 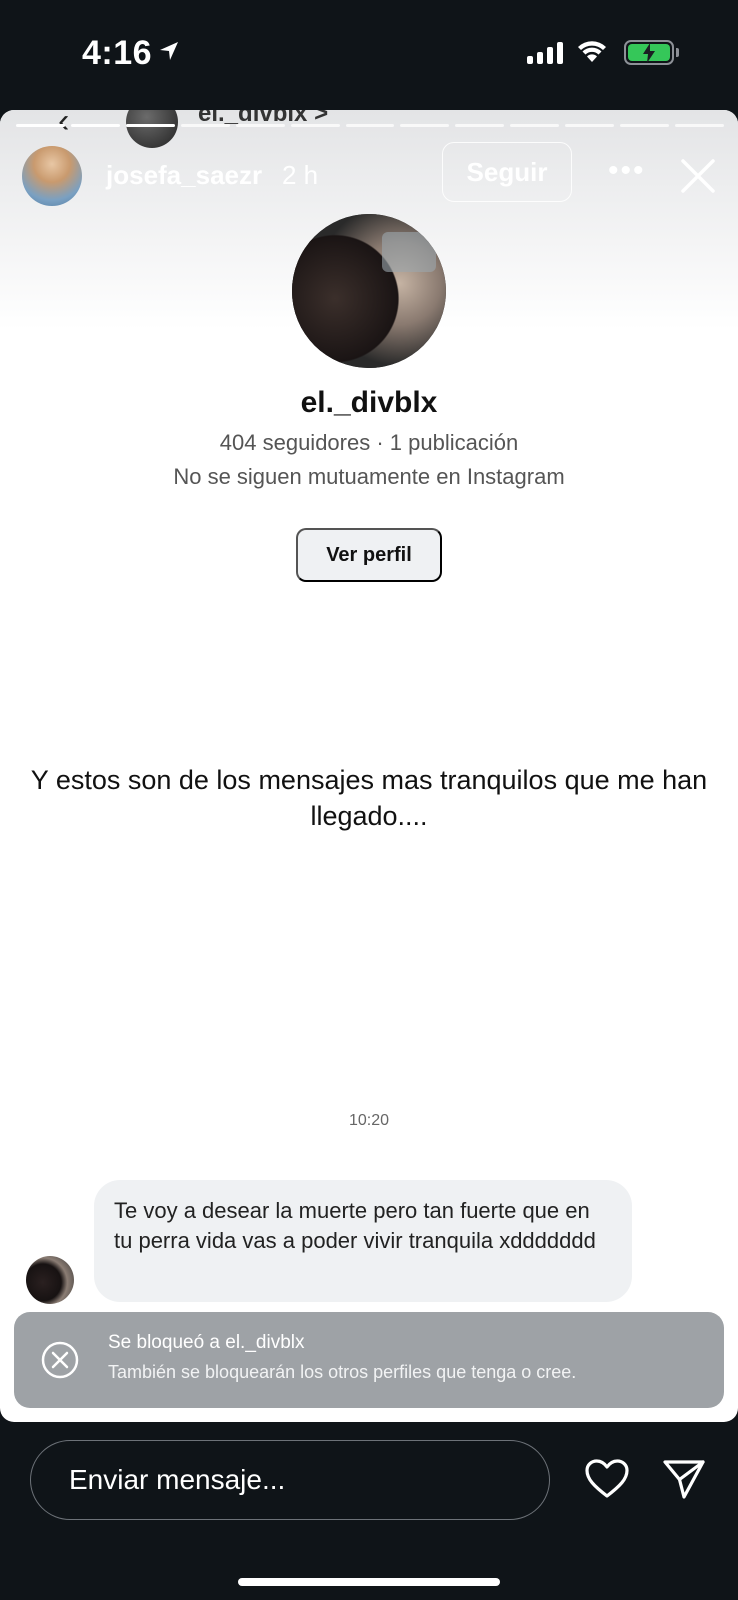 I want to click on battery-cap, so click(x=677, y=52).